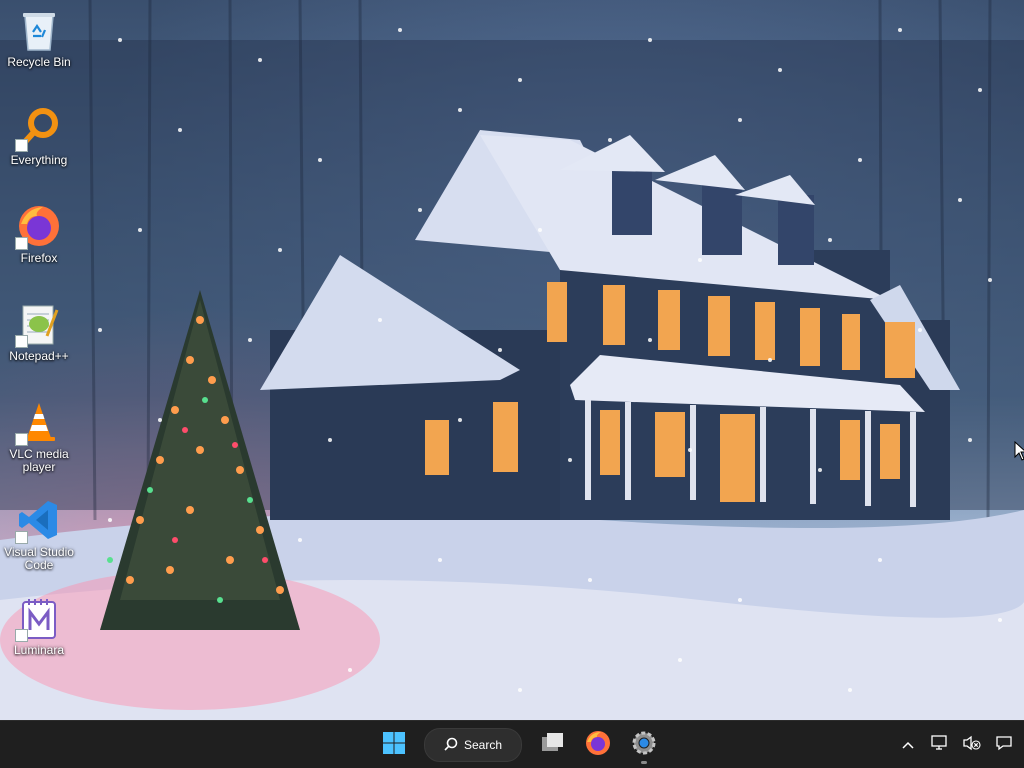 The height and width of the screenshot is (768, 1024). I want to click on network-button, so click(940, 745).